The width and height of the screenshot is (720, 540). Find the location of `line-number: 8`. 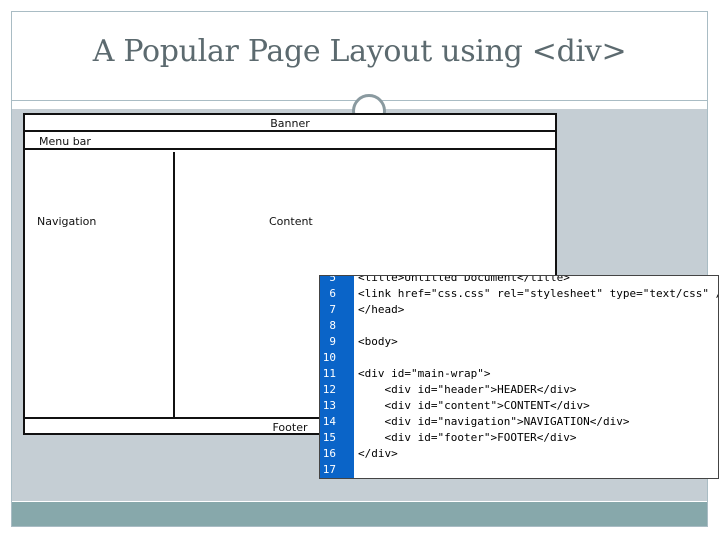

line-number: 8 is located at coordinates (332, 325).